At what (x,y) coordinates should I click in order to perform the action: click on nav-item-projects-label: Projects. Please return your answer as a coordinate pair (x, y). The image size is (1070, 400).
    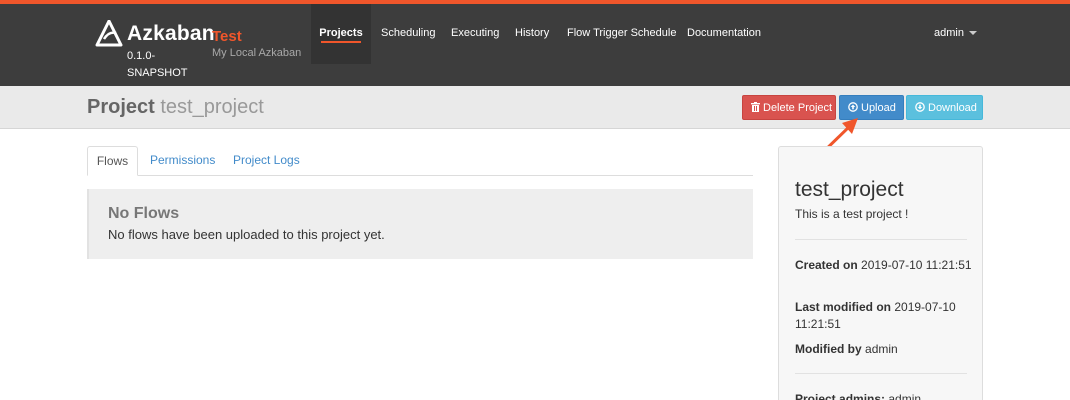
    Looking at the image, I should click on (341, 33).